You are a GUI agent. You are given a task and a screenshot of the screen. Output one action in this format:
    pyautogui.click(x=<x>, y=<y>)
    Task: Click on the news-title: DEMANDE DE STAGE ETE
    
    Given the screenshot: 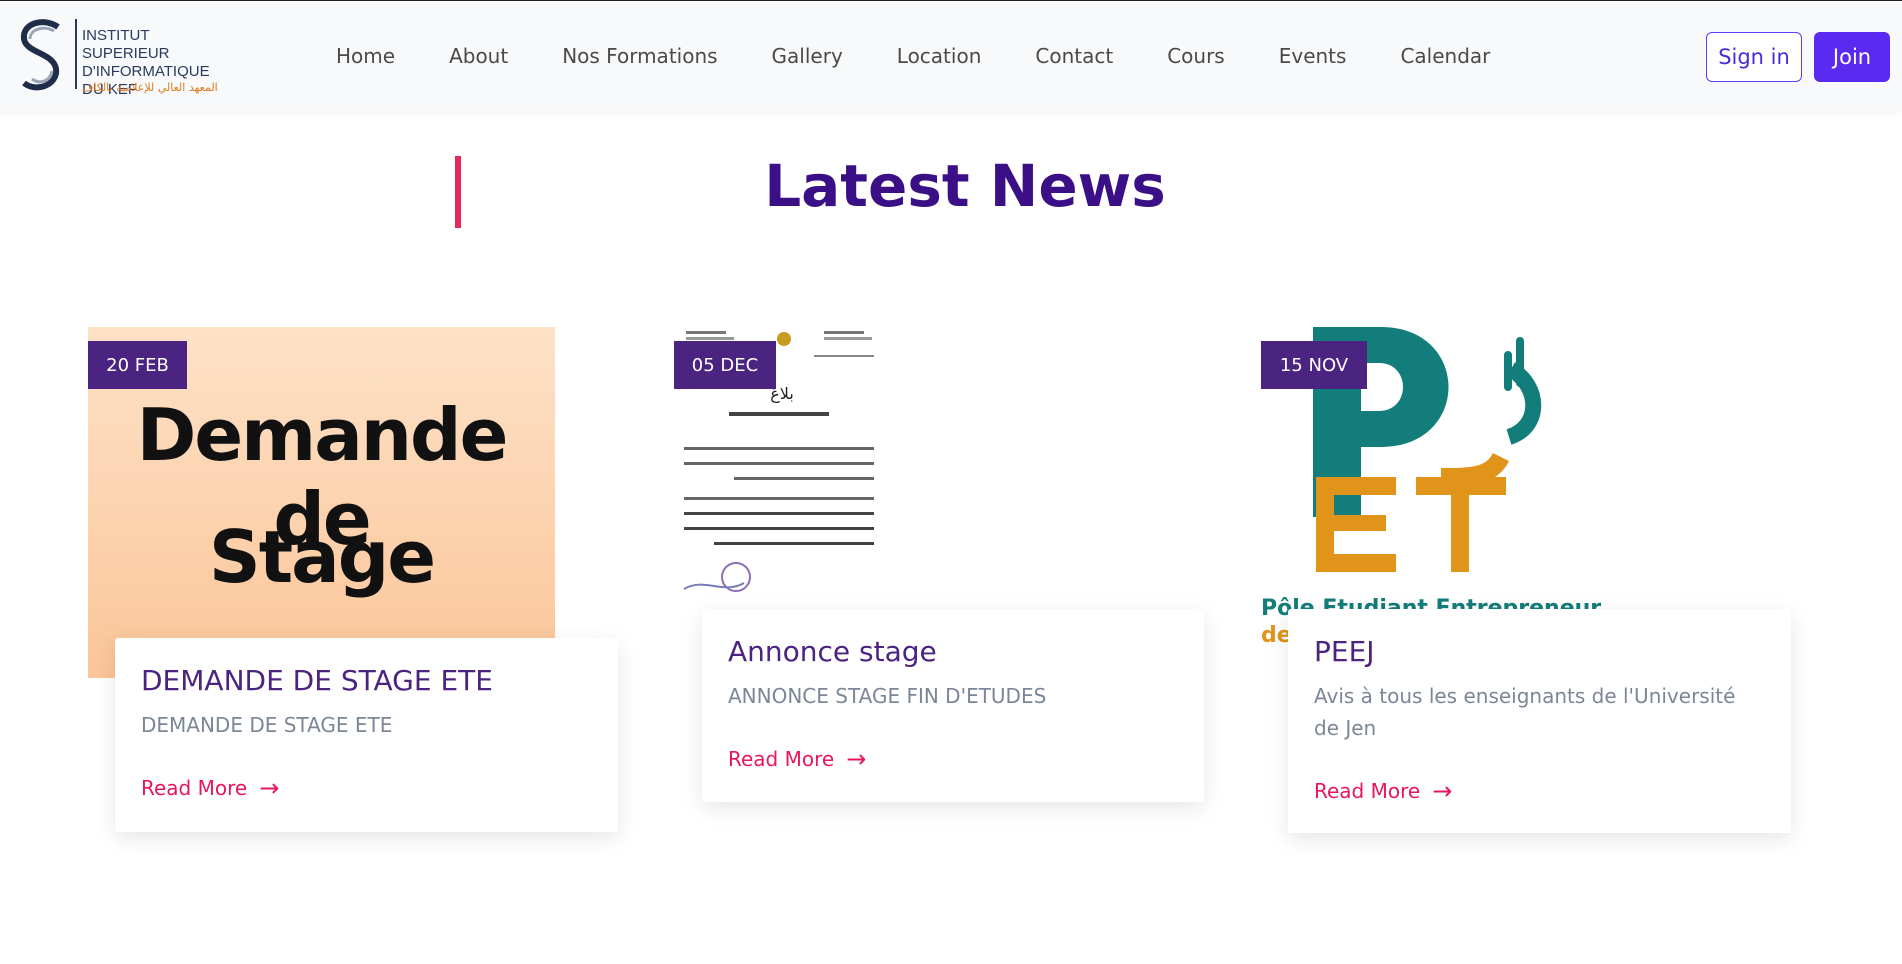 What is the action you would take?
    pyautogui.click(x=366, y=680)
    